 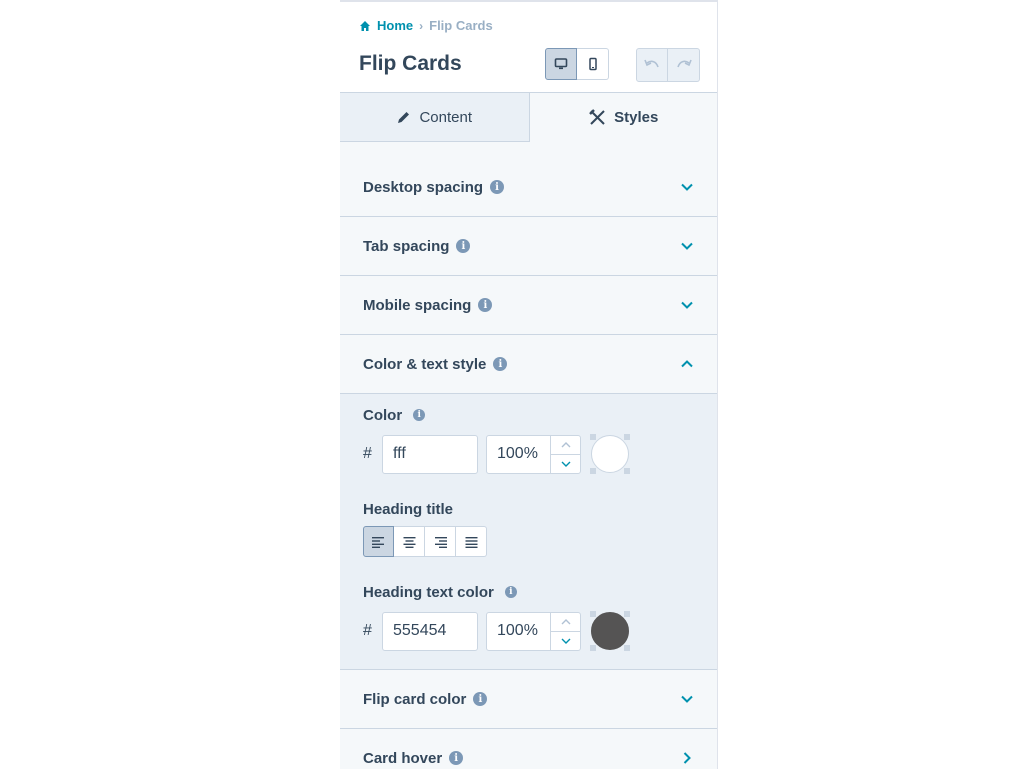 I want to click on tab-styles: Styles, so click(x=623, y=117).